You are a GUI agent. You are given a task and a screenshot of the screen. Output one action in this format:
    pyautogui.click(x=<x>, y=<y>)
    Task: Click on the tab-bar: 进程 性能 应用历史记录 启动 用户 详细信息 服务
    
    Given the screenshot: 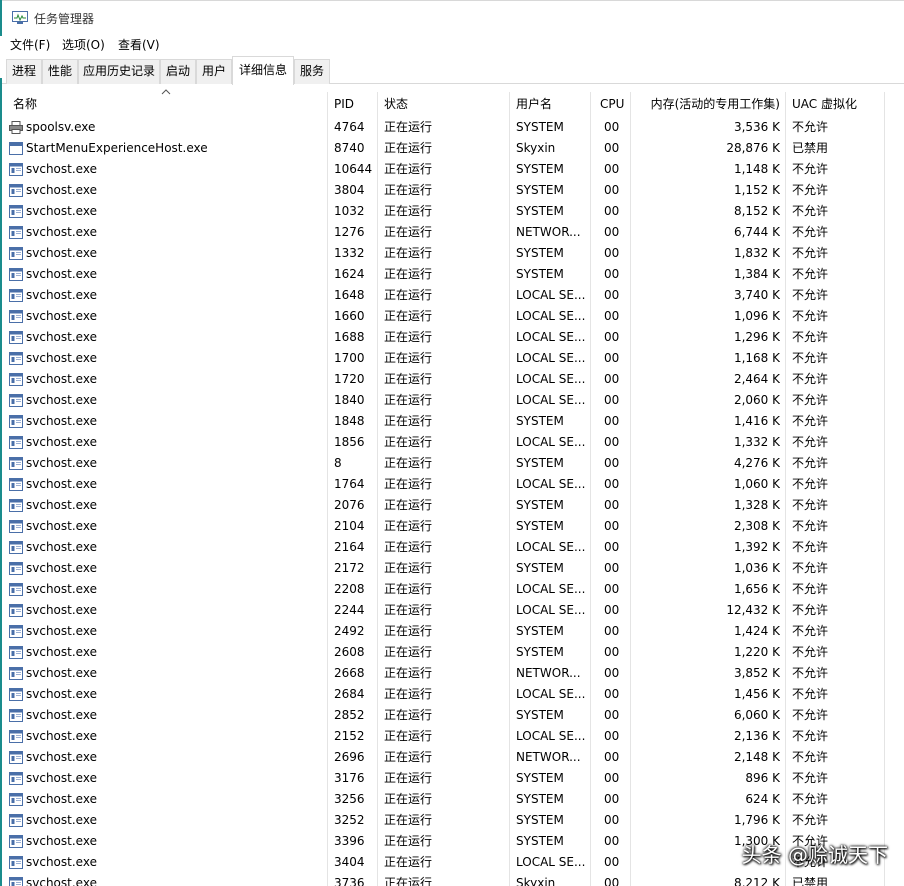 What is the action you would take?
    pyautogui.click(x=453, y=70)
    